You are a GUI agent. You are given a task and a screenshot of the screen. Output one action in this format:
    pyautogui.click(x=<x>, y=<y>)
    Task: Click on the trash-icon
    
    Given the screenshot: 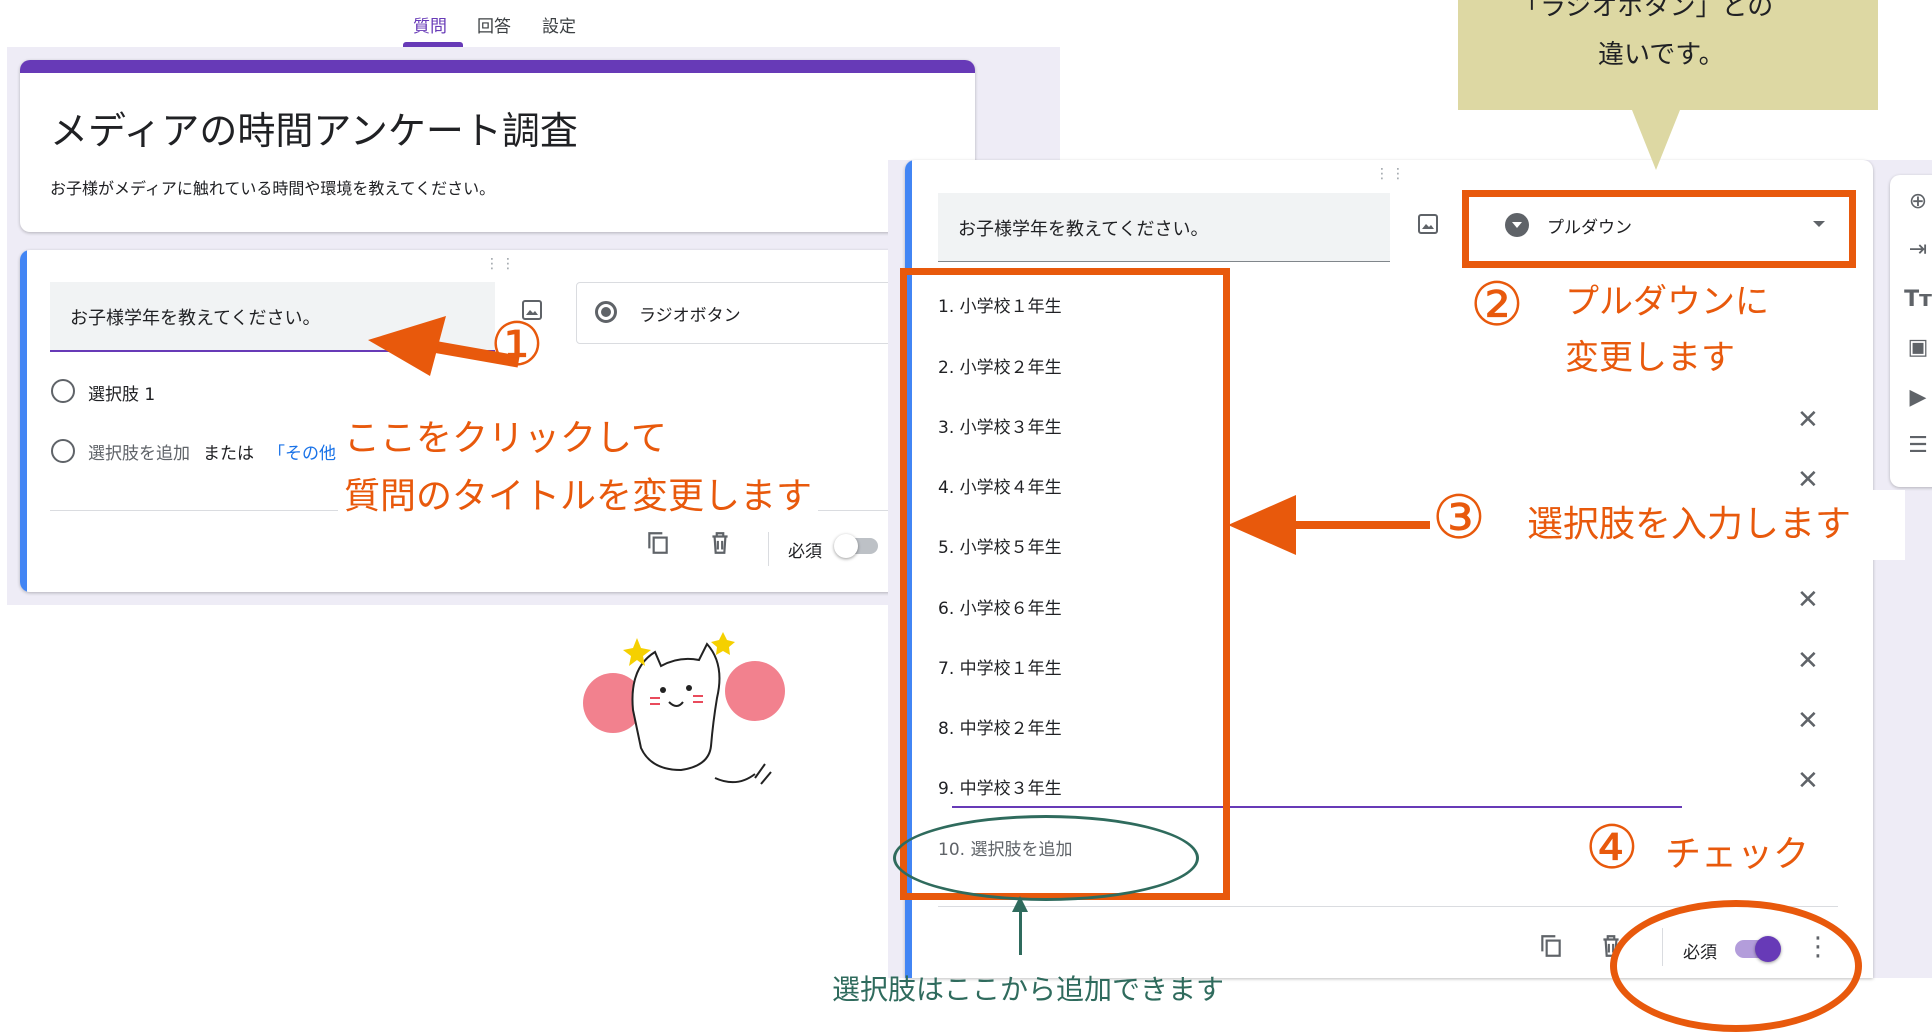 What is the action you would take?
    pyautogui.click(x=720, y=543)
    